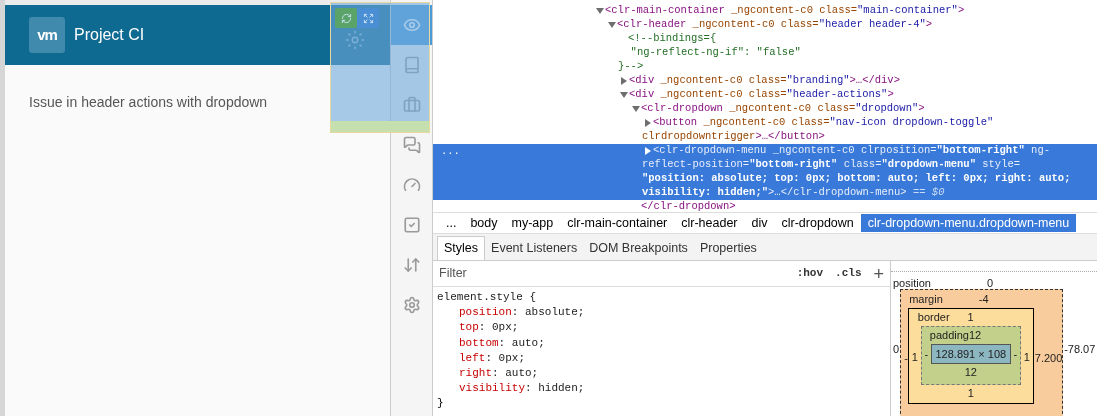 The width and height of the screenshot is (1097, 416). What do you see at coordinates (983, 299) in the screenshot?
I see `margin-value: -4` at bounding box center [983, 299].